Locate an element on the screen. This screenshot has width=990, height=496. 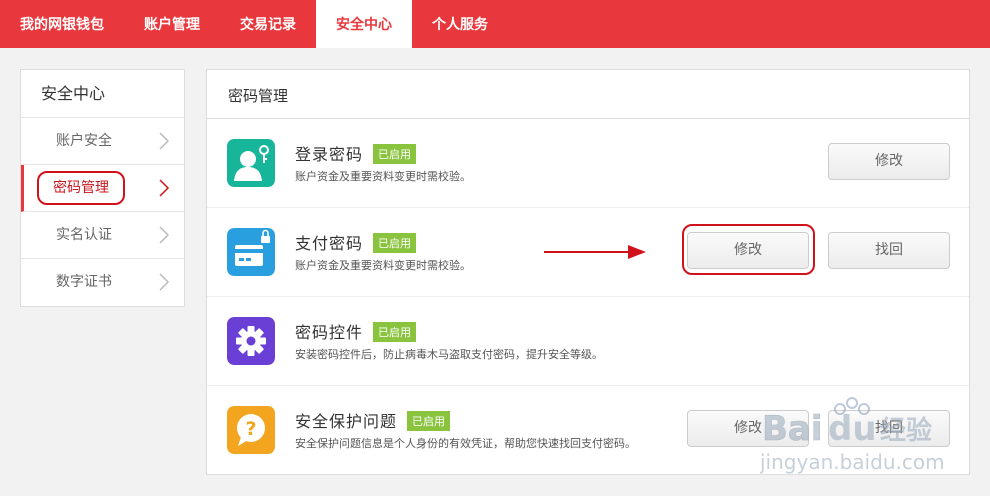
sidebar: 安全中心 账户安全 密码管理 实名认证 数字证书 is located at coordinates (102, 188).